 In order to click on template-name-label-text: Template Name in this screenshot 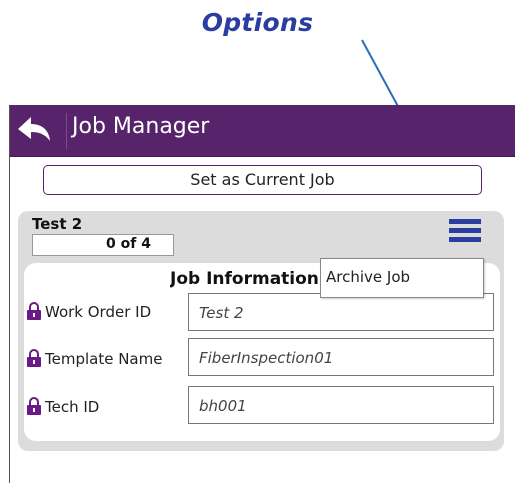, I will do `click(104, 359)`.